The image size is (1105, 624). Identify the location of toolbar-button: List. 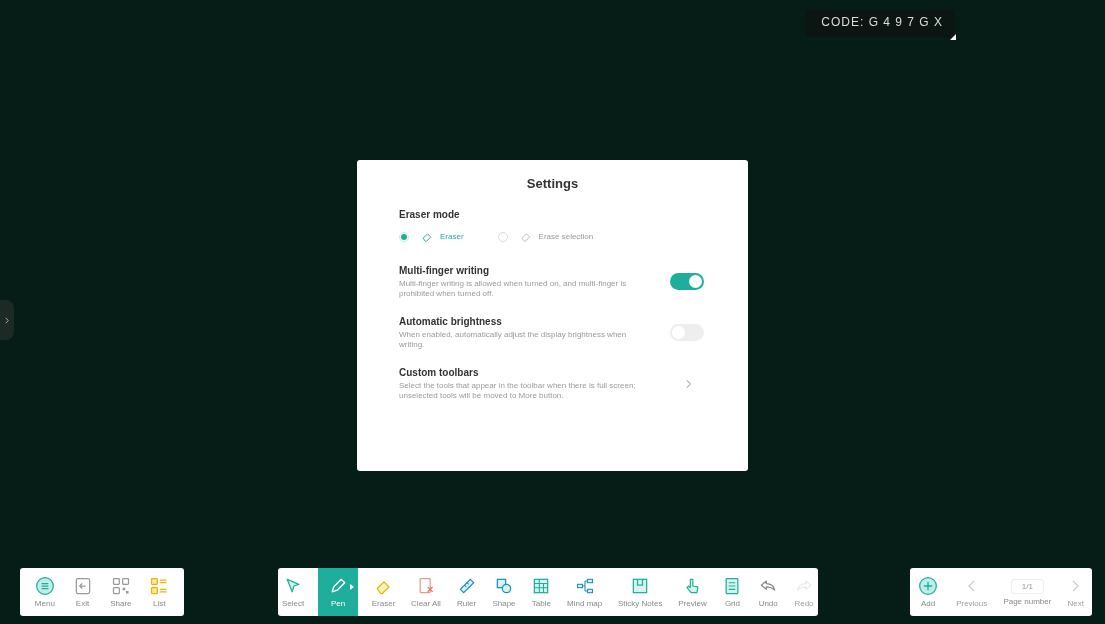
(159, 592).